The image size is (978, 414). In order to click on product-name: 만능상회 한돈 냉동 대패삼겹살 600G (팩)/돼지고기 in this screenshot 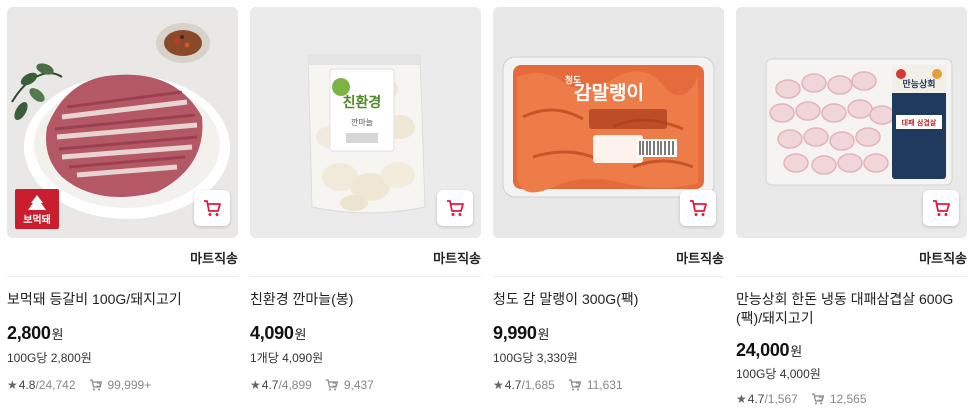, I will do `click(850, 309)`.